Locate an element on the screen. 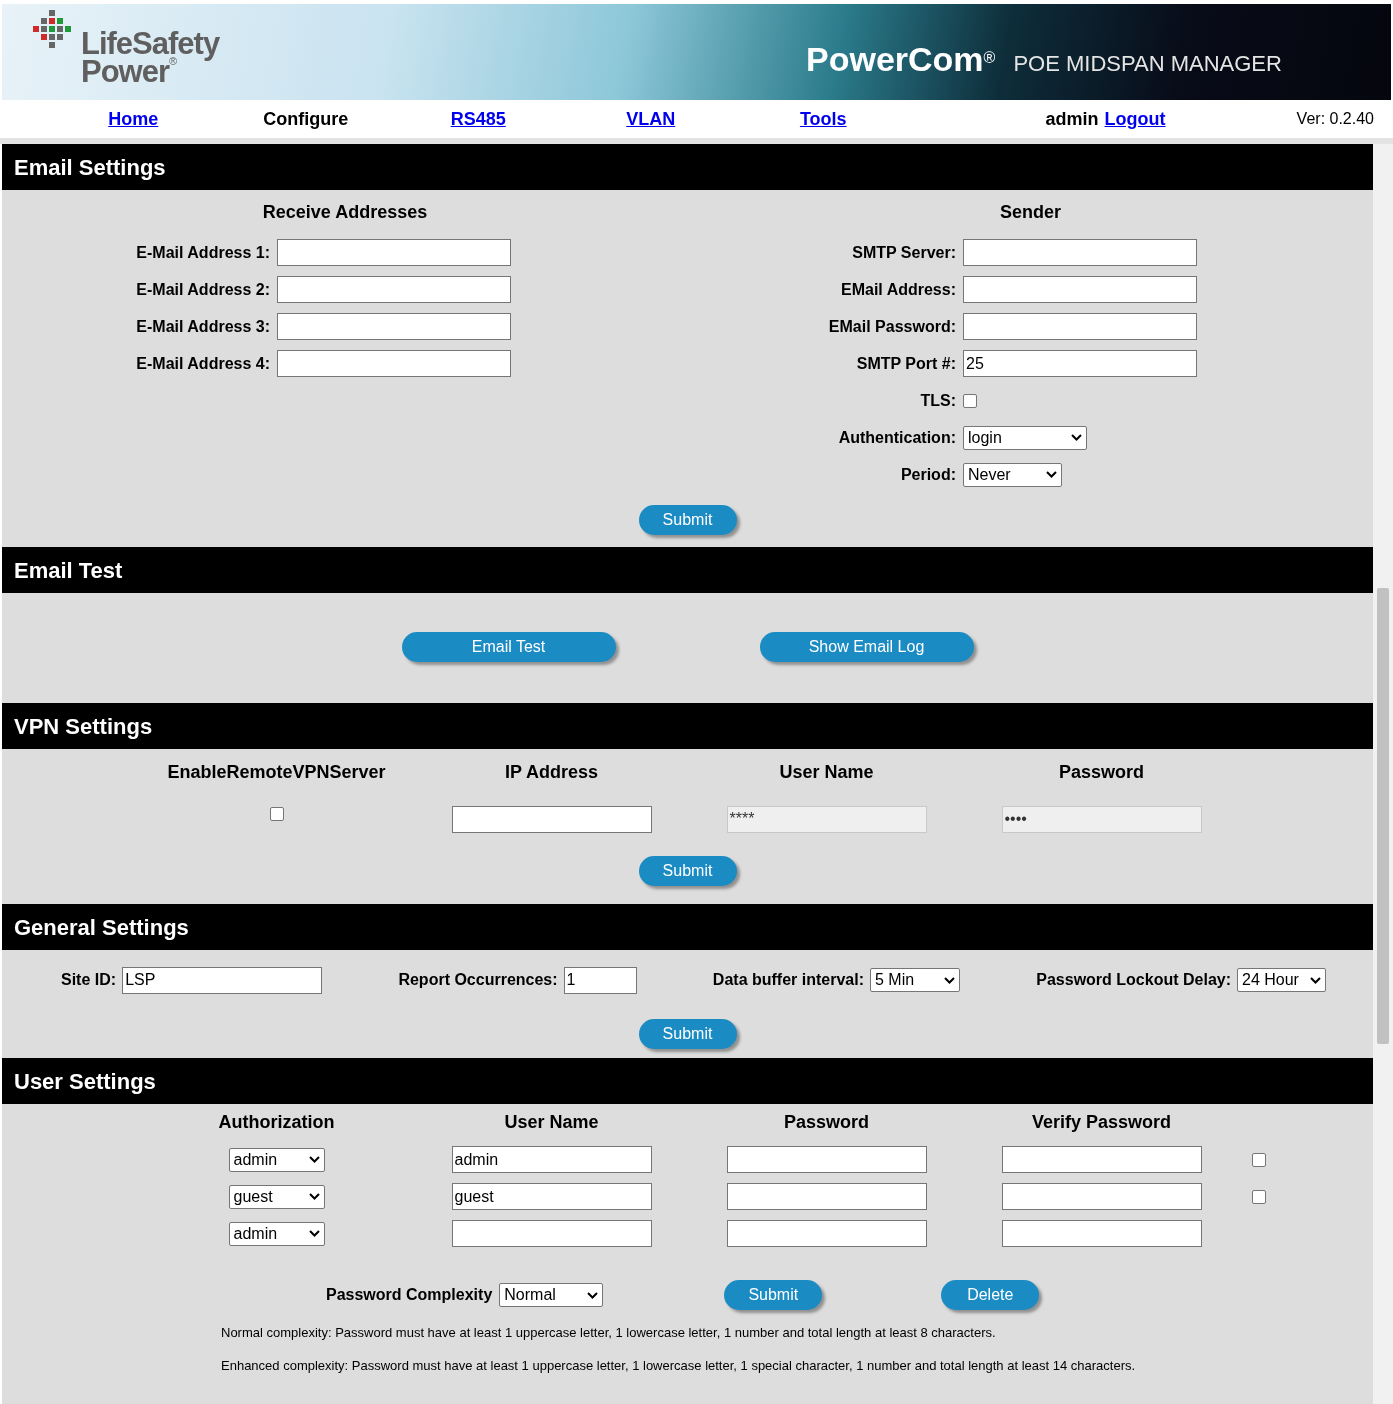  dropdown: Normal is located at coordinates (551, 1295).